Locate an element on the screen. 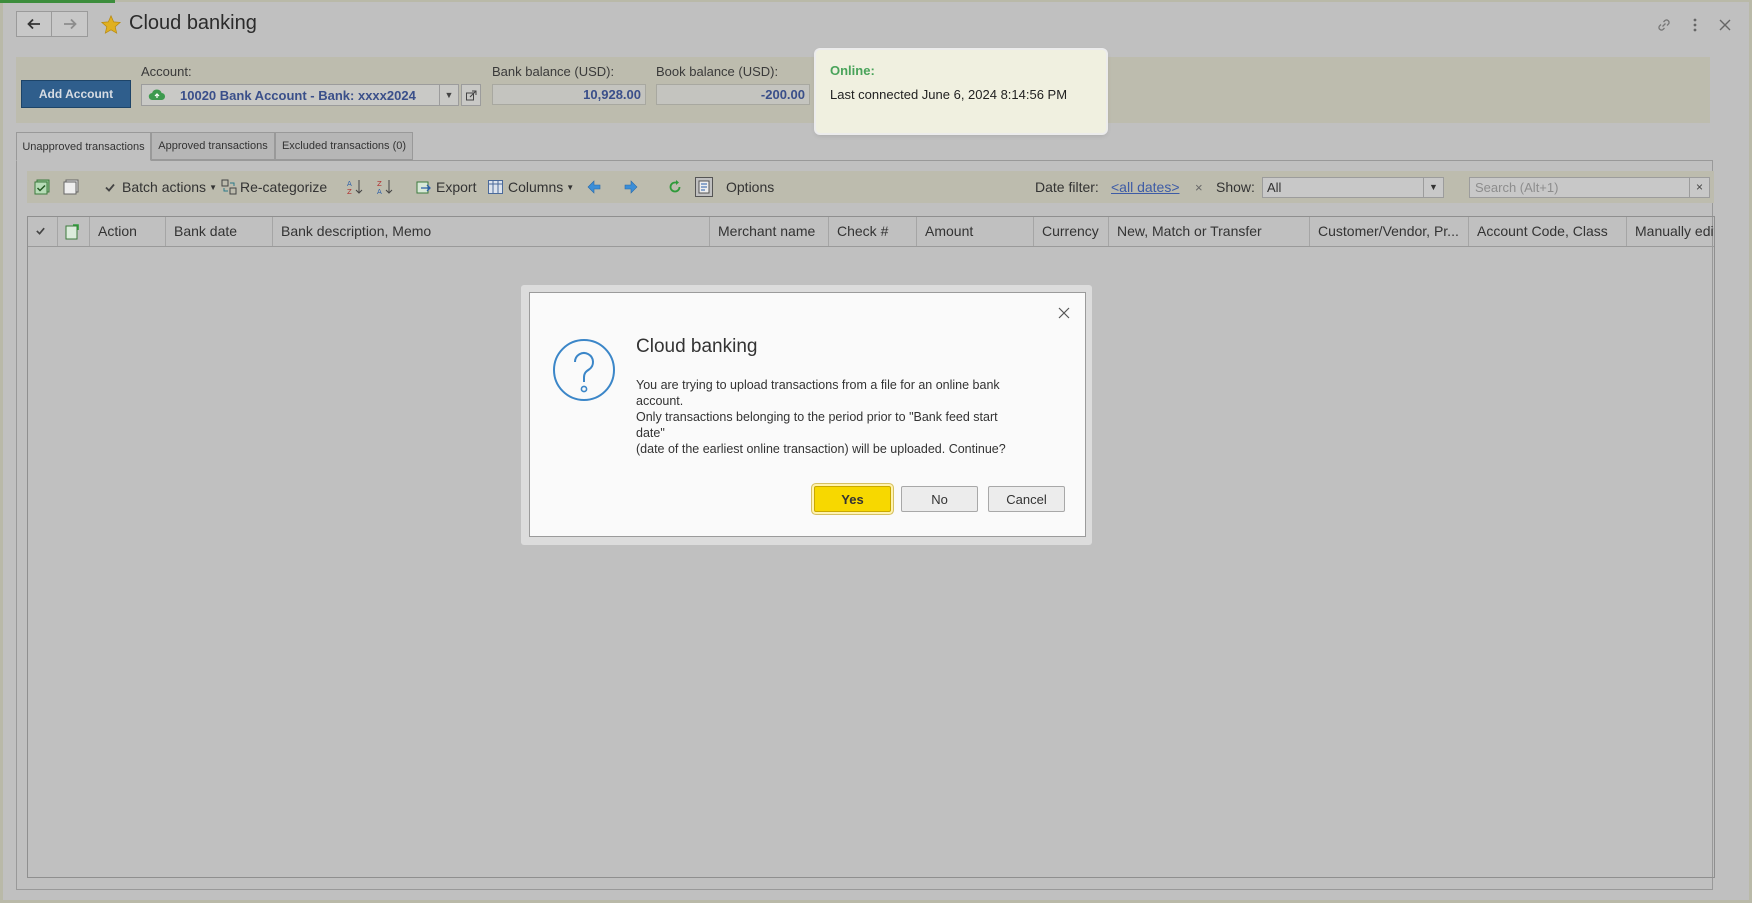 The image size is (1752, 903). column-header: Amount is located at coordinates (975, 231).